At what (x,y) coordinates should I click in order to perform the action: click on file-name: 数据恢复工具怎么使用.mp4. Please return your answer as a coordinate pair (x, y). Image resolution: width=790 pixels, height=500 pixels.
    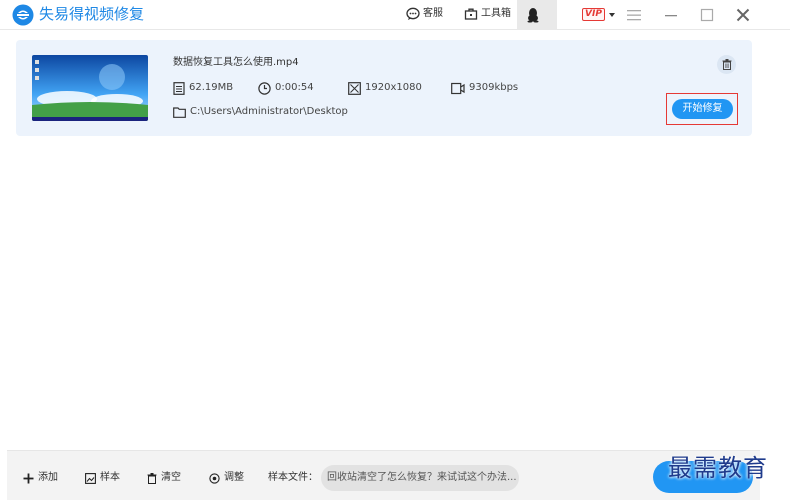
    Looking at the image, I should click on (236, 62).